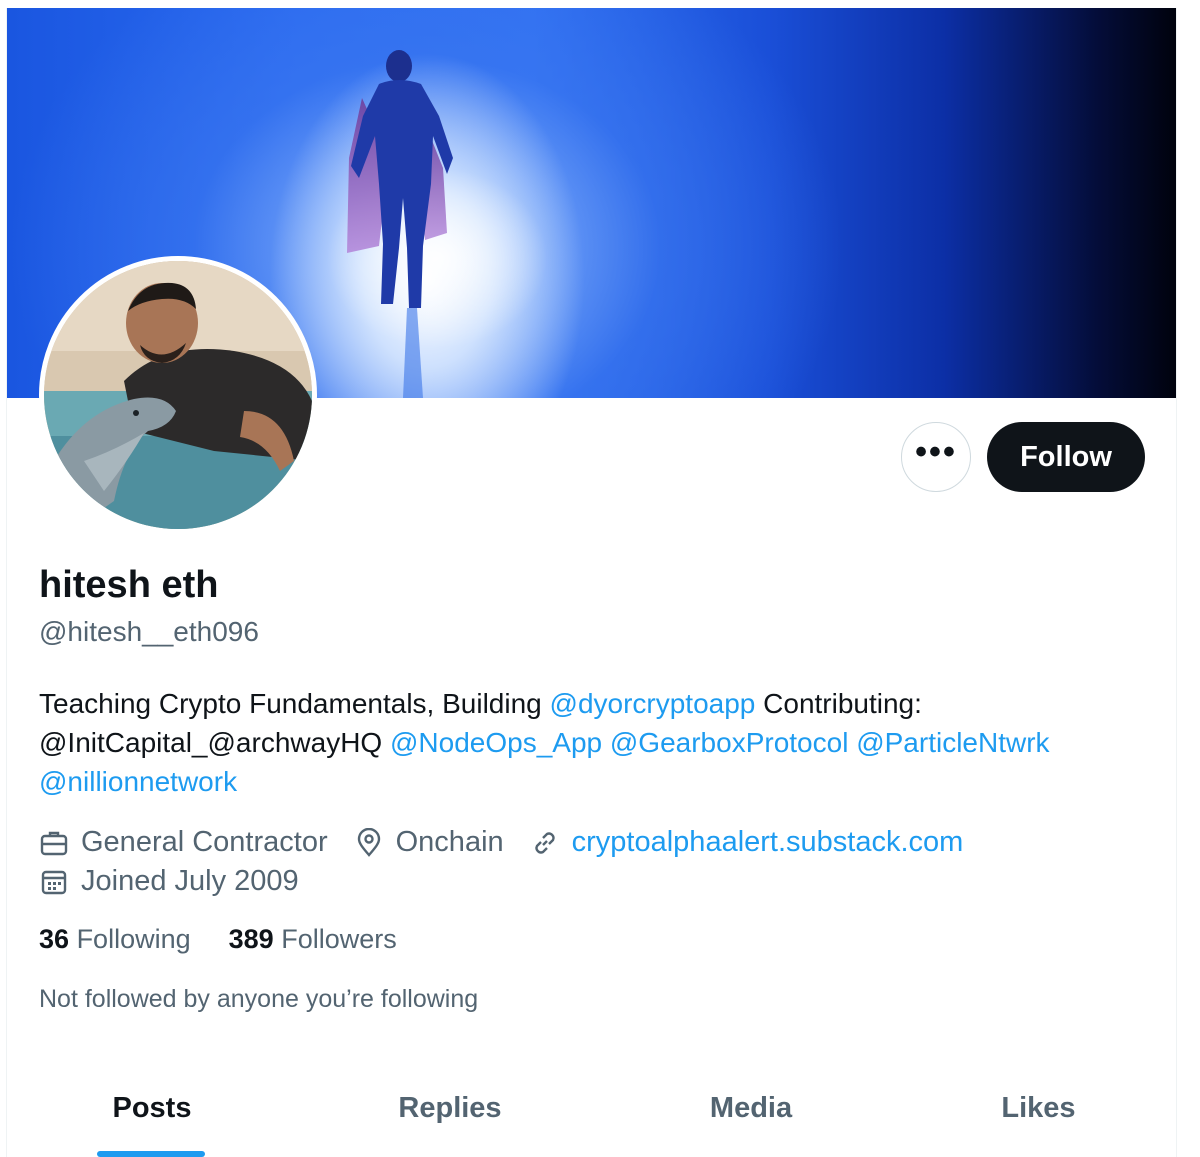 This screenshot has width=1200, height=1157. I want to click on tab-label: Likes, so click(1038, 1108).